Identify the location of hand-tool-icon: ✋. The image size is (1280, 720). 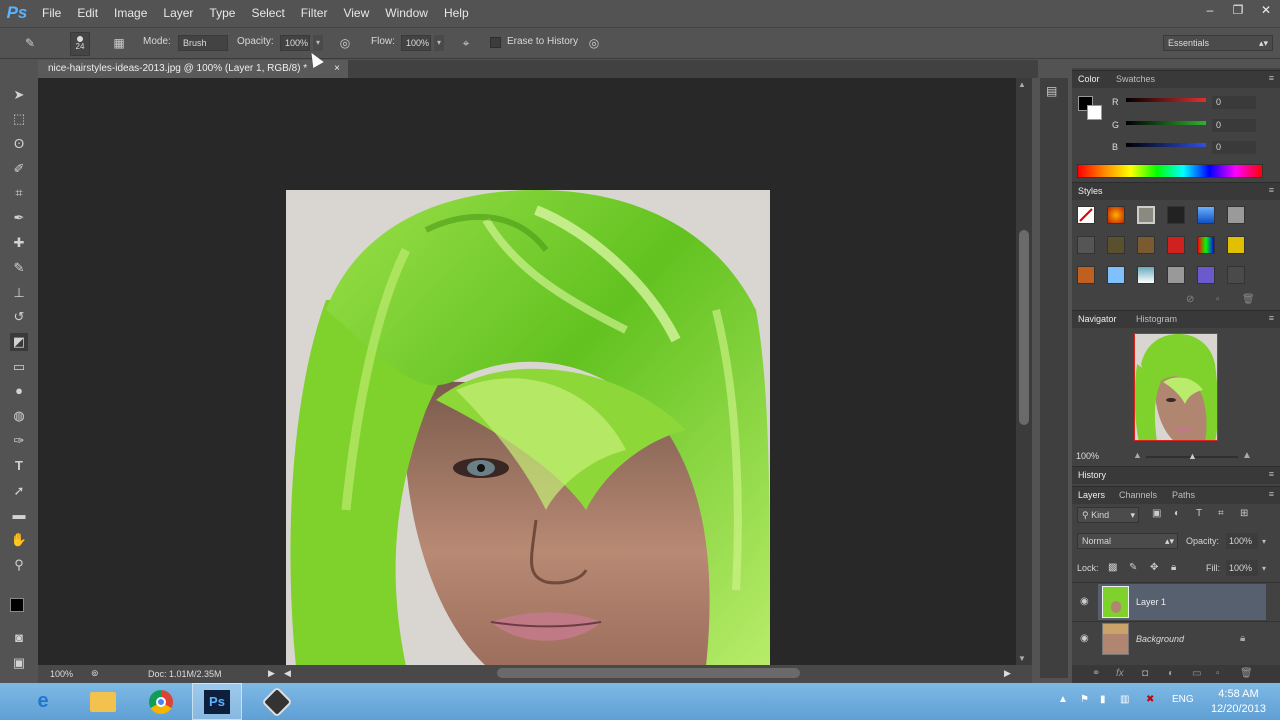
(19, 540).